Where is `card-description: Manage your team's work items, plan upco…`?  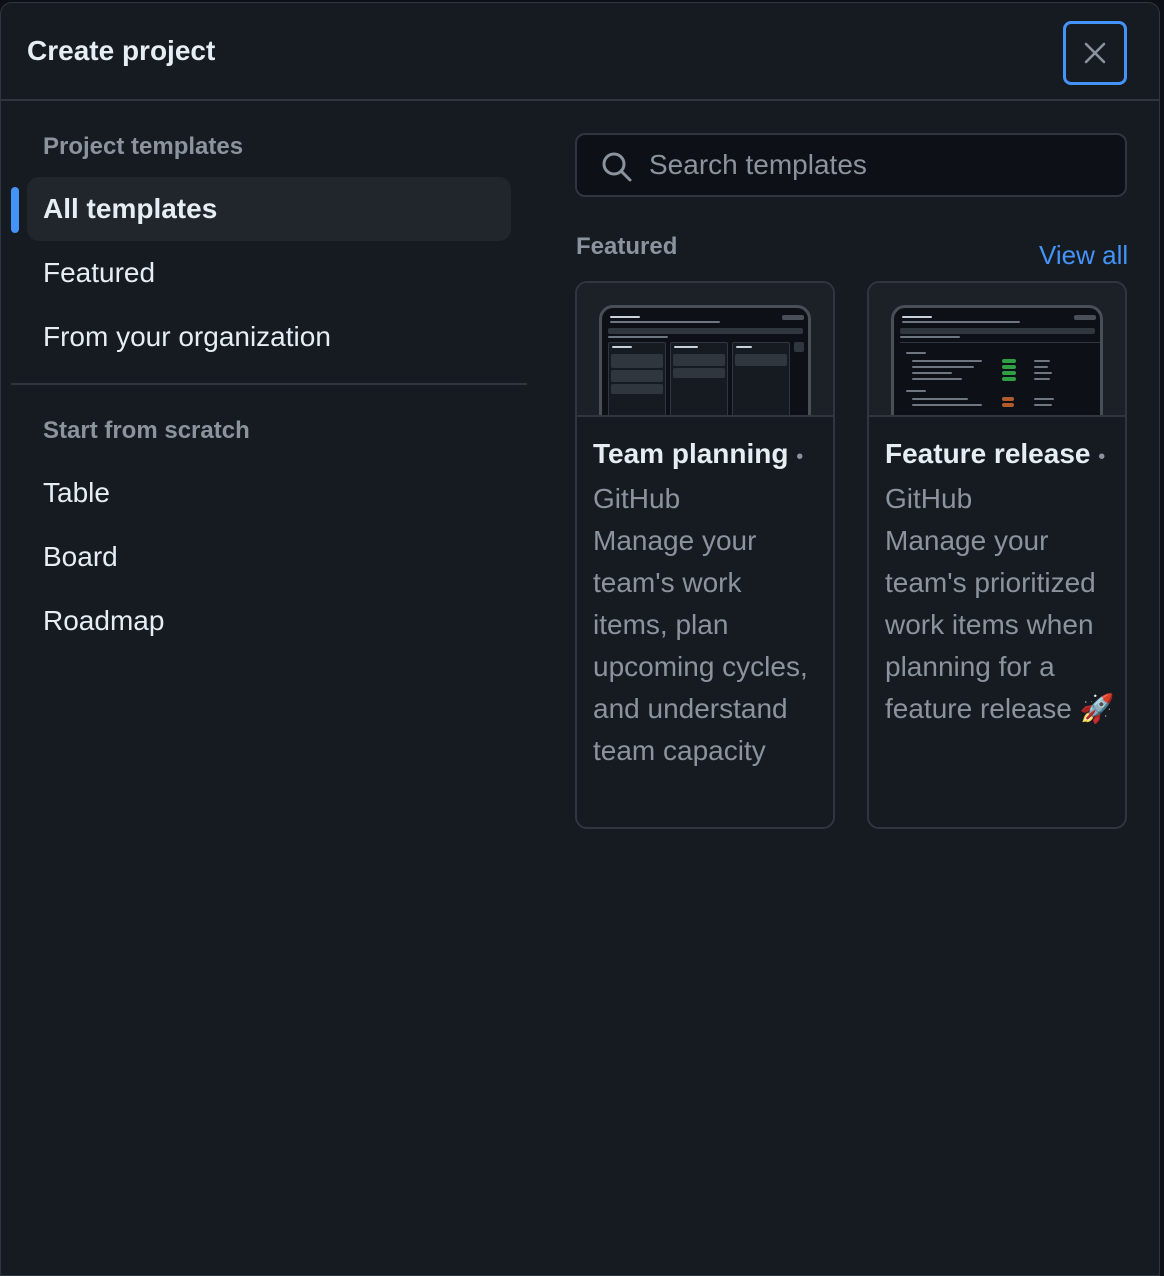
card-description: Manage your team's work items, plan upco… is located at coordinates (700, 645).